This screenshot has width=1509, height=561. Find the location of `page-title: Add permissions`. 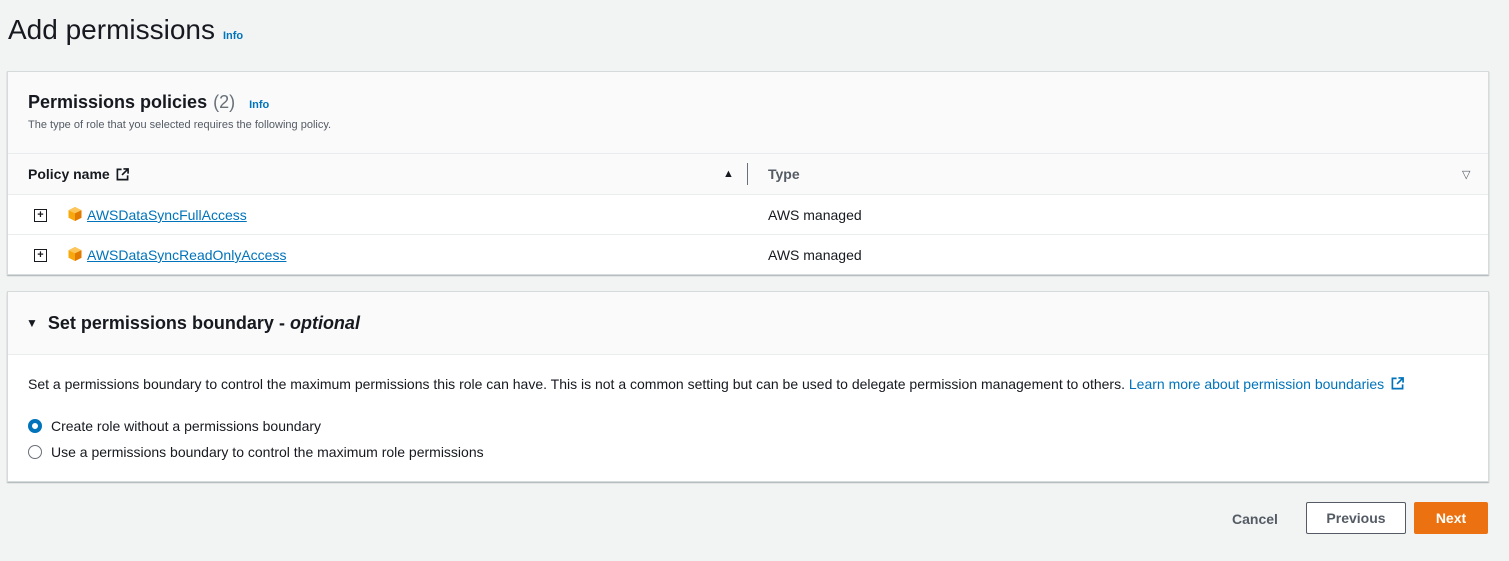

page-title: Add permissions is located at coordinates (111, 29).